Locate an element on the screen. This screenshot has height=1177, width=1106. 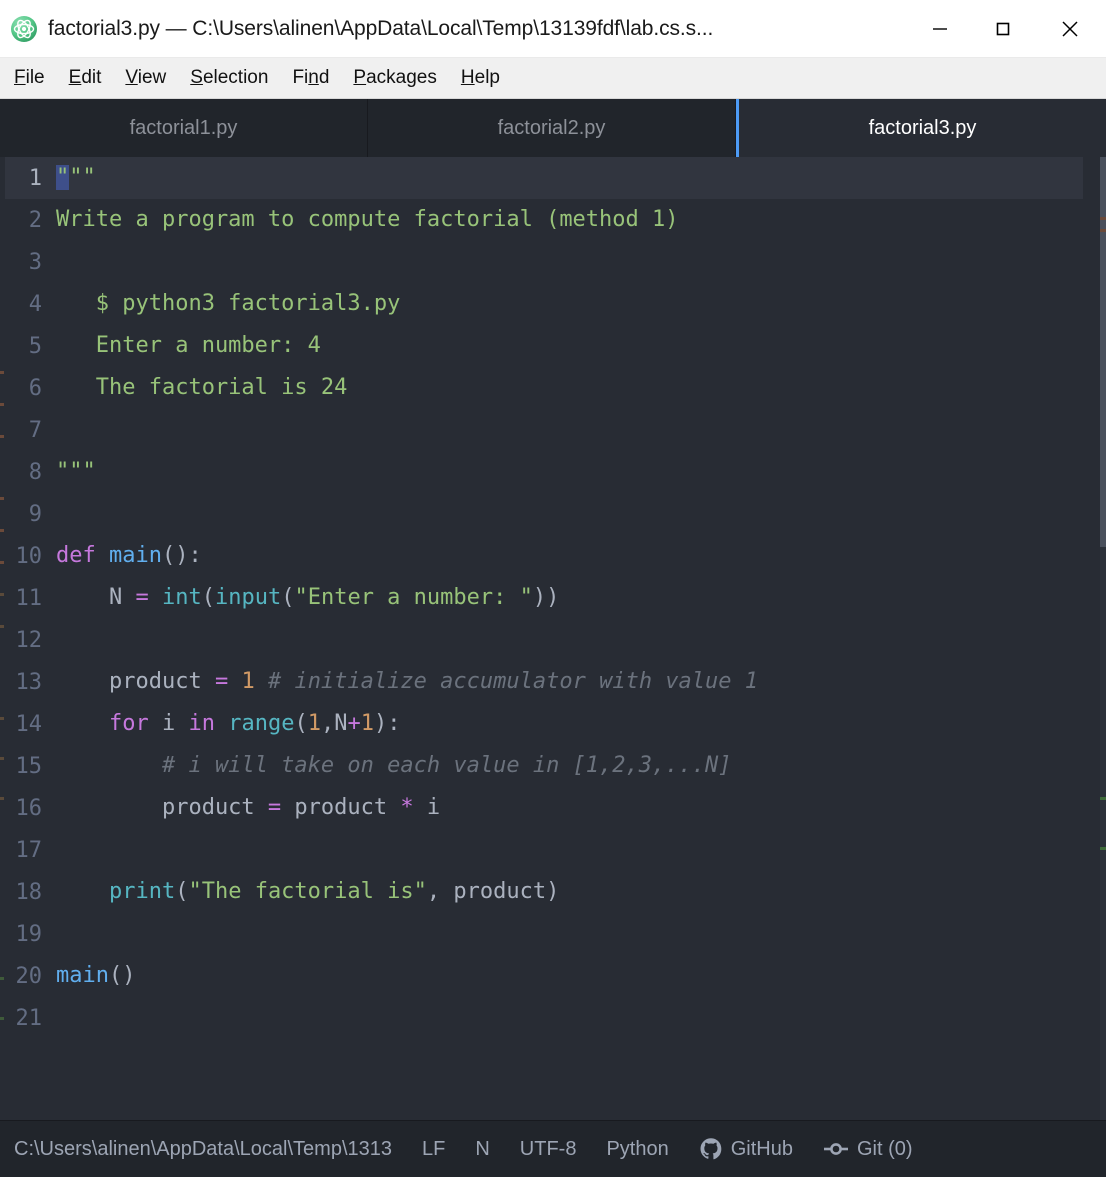
status-file-path: C:\Users\alinen\AppData\Local\Temp\1313 is located at coordinates (203, 1149).